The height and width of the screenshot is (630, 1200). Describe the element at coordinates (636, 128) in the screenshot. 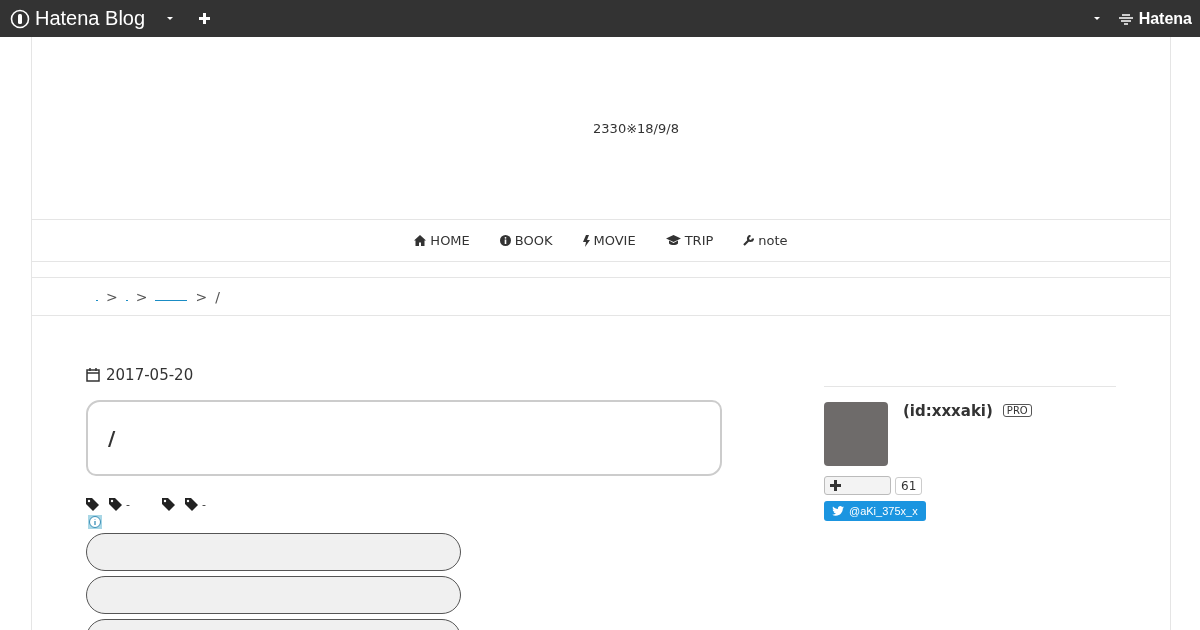

I see `blog-description: 2330※18/9/8` at that location.